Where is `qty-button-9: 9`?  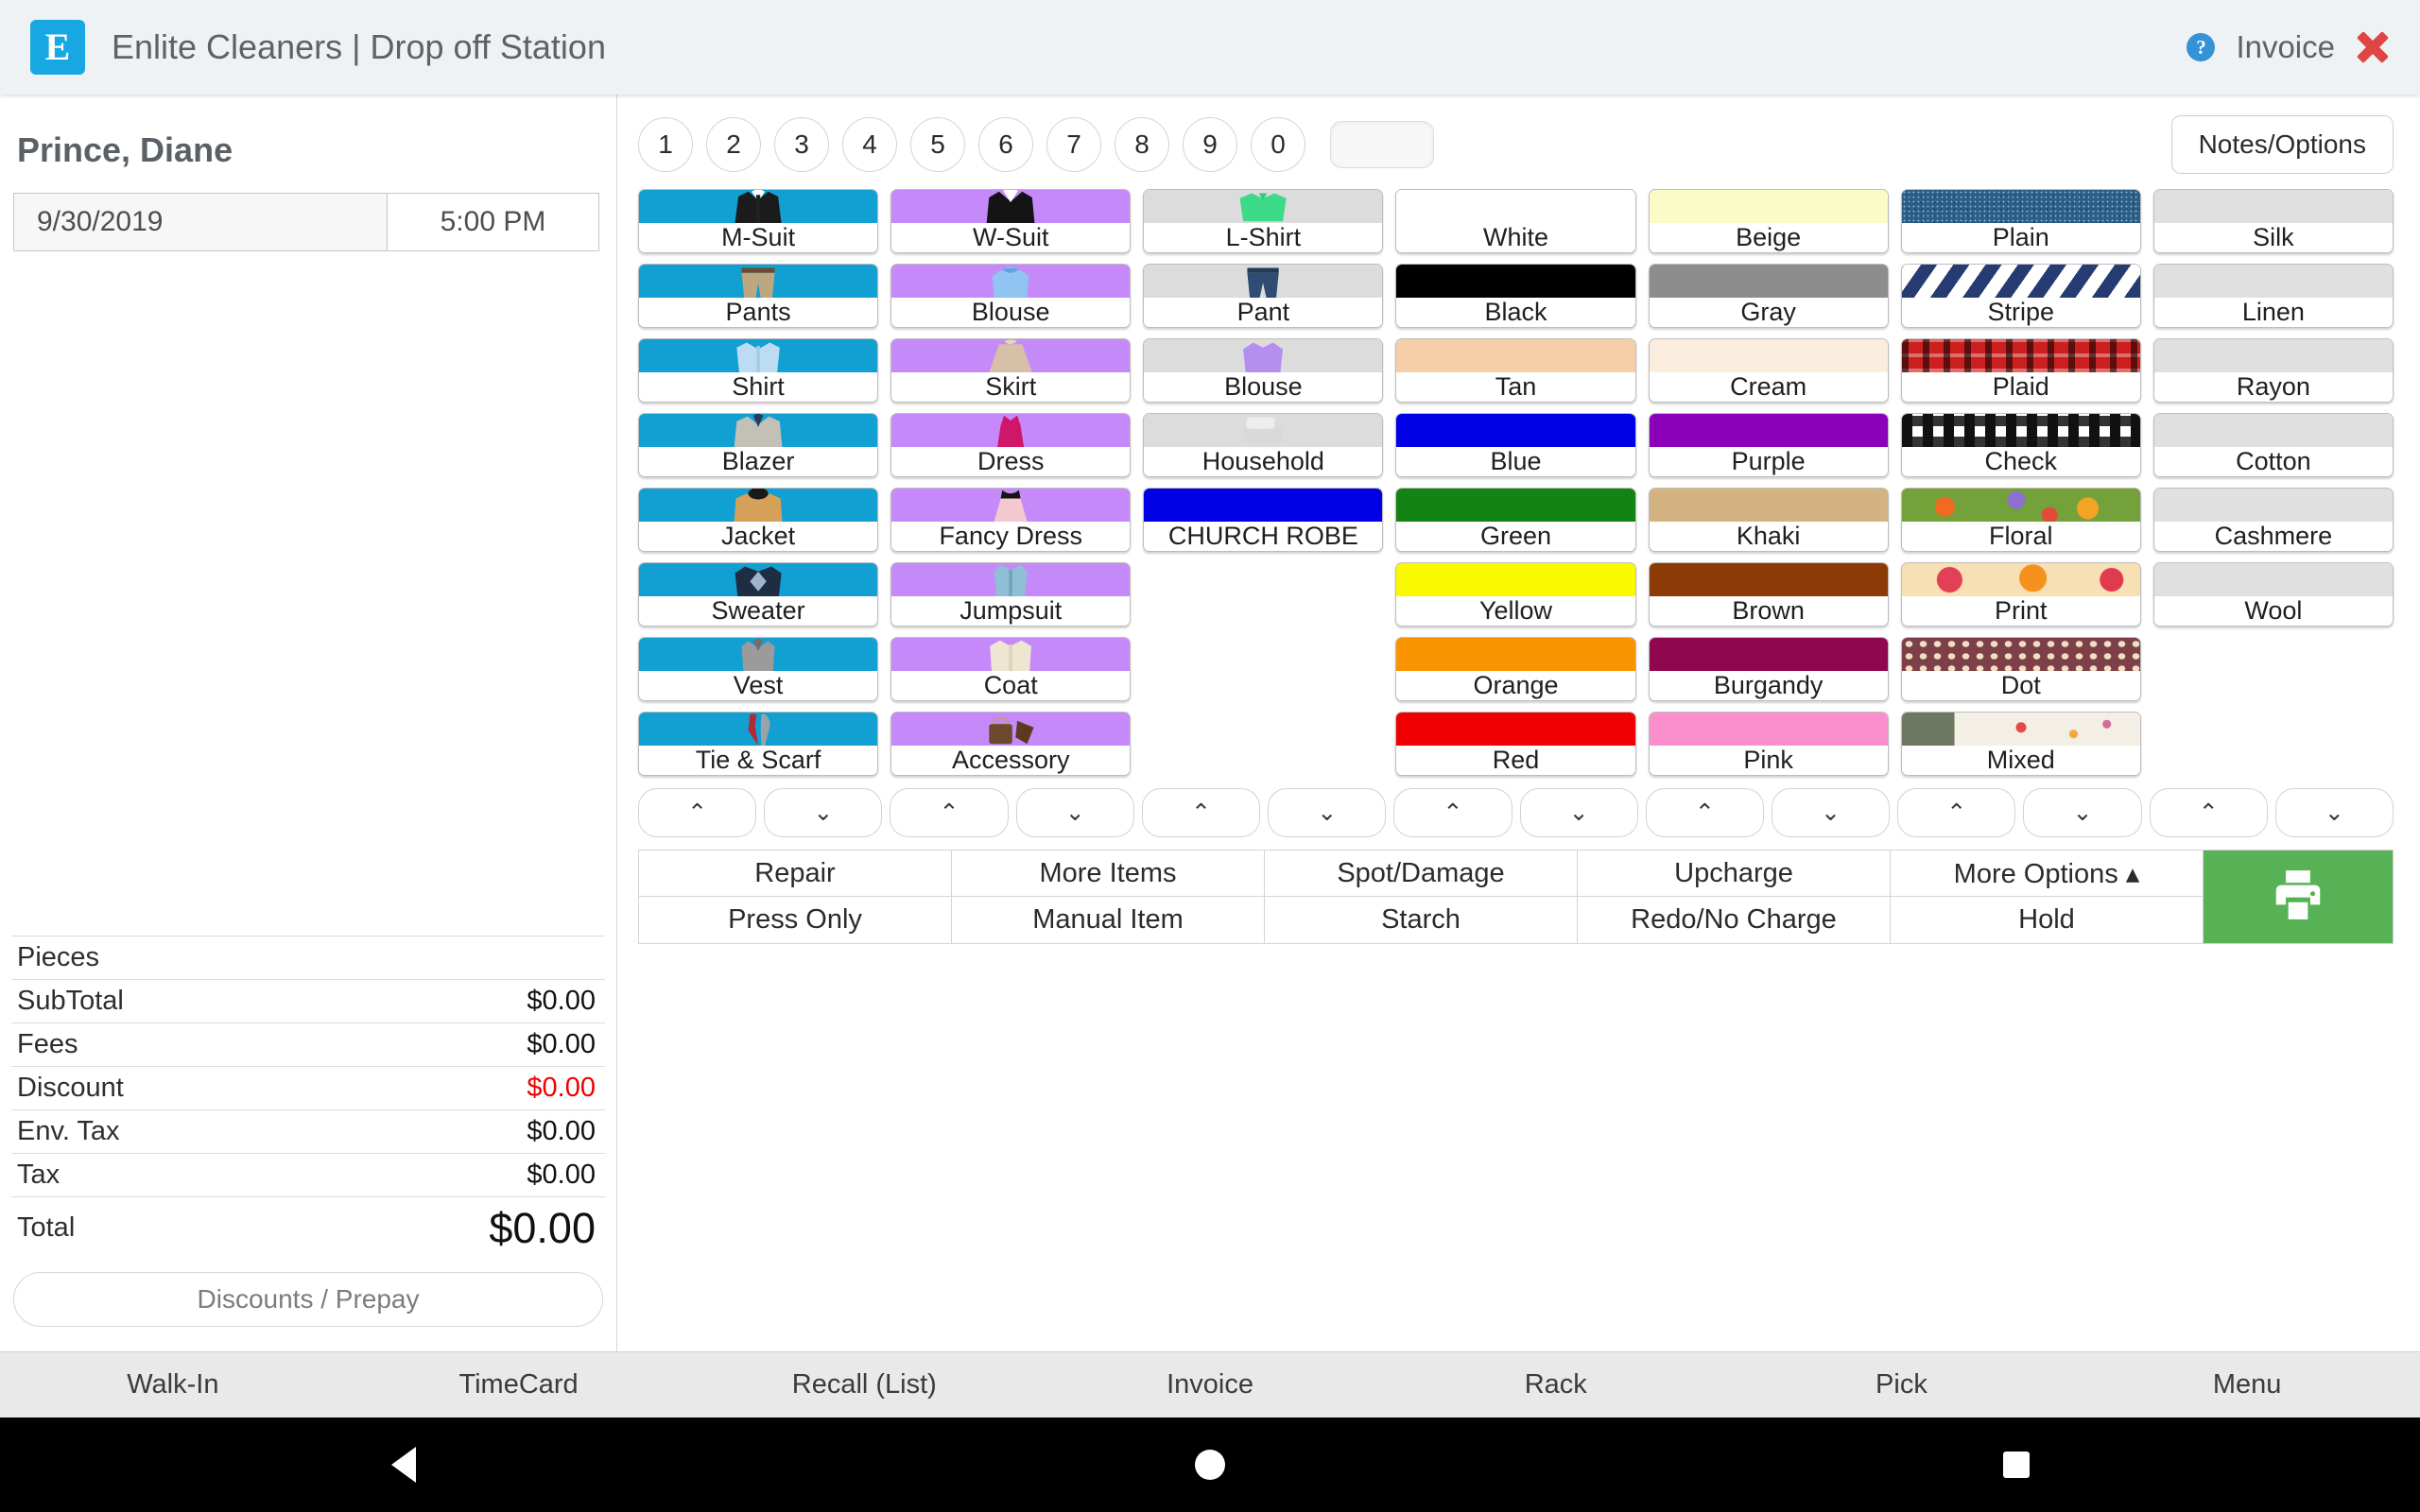
qty-button-9: 9 is located at coordinates (1210, 144).